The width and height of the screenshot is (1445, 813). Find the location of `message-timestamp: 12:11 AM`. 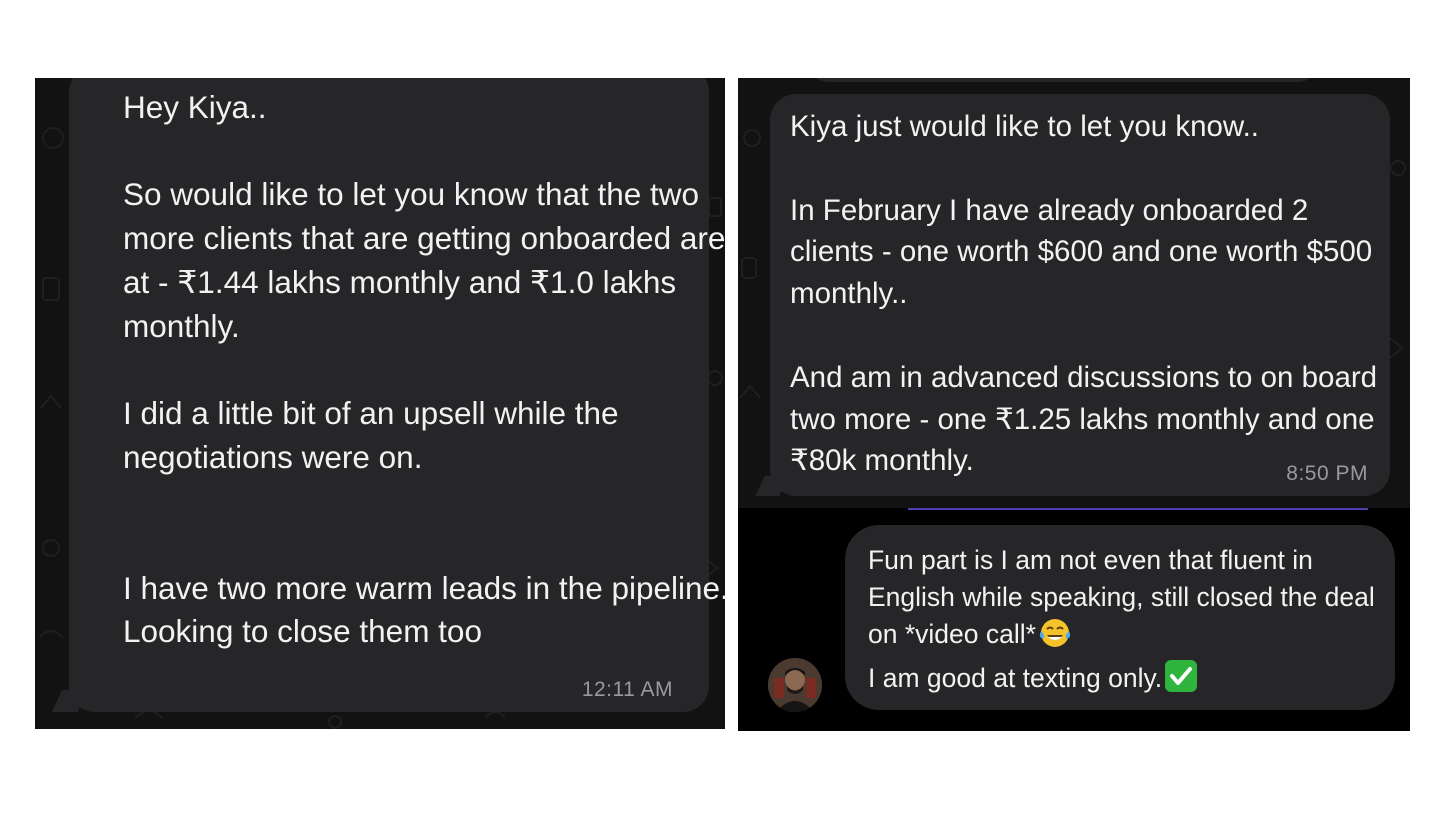

message-timestamp: 12:11 AM is located at coordinates (627, 689).